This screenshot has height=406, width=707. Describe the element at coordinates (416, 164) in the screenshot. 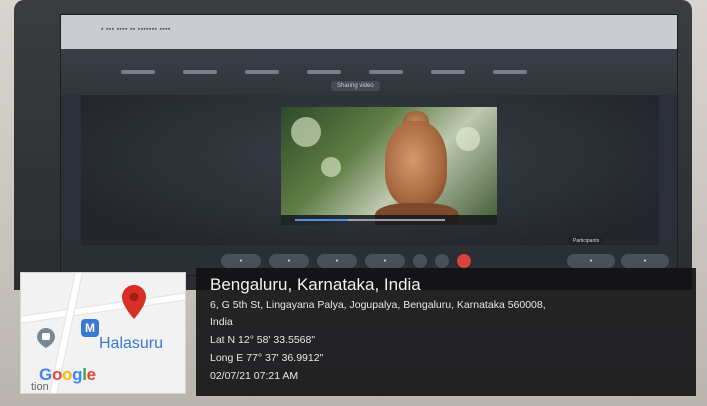

I see `buddha-statue-head` at that location.